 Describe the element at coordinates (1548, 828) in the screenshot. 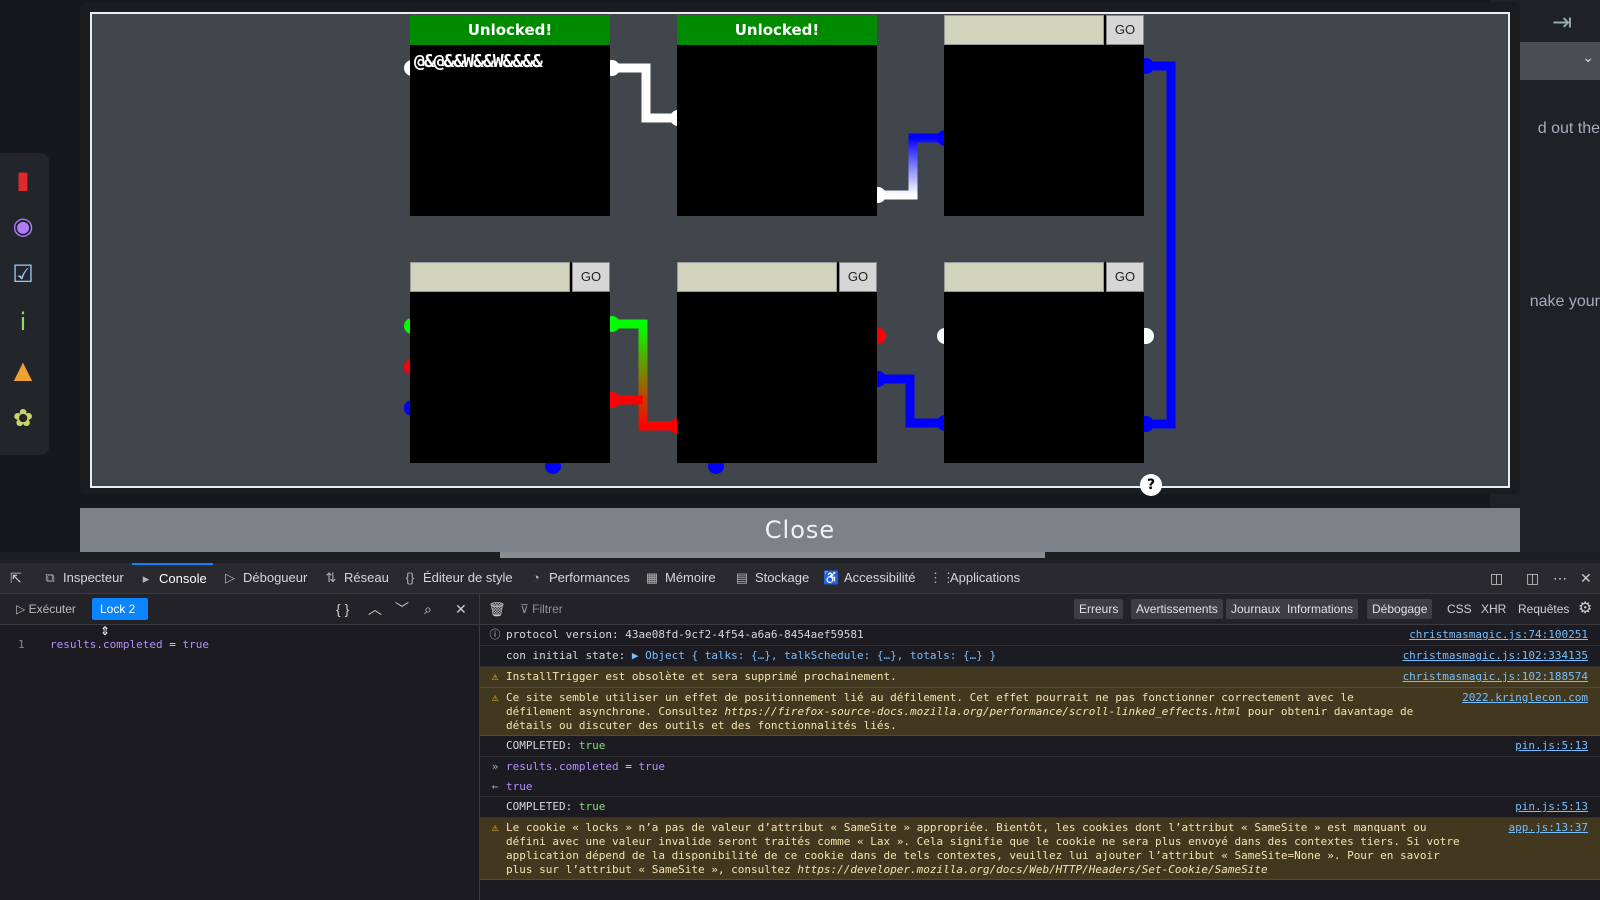

I see `source-link: app.js:13:37` at that location.